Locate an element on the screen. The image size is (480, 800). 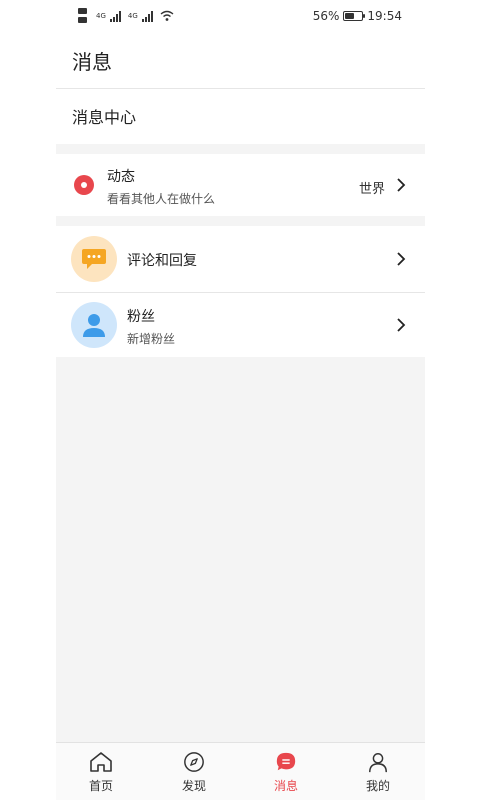
feed-subtitle: 看看其他人在做什么 is located at coordinates (161, 199).